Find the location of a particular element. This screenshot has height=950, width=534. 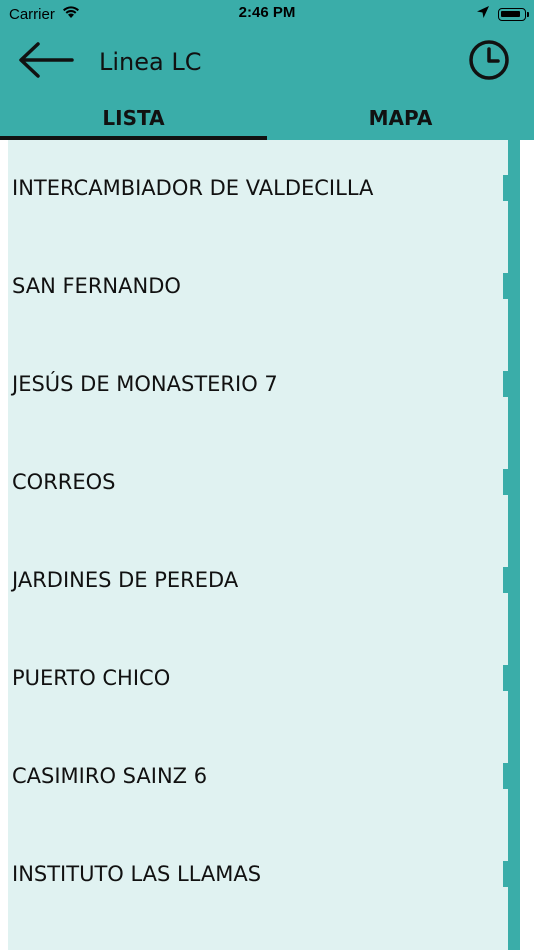

tab-lista-label: LISTA is located at coordinates (133, 118).